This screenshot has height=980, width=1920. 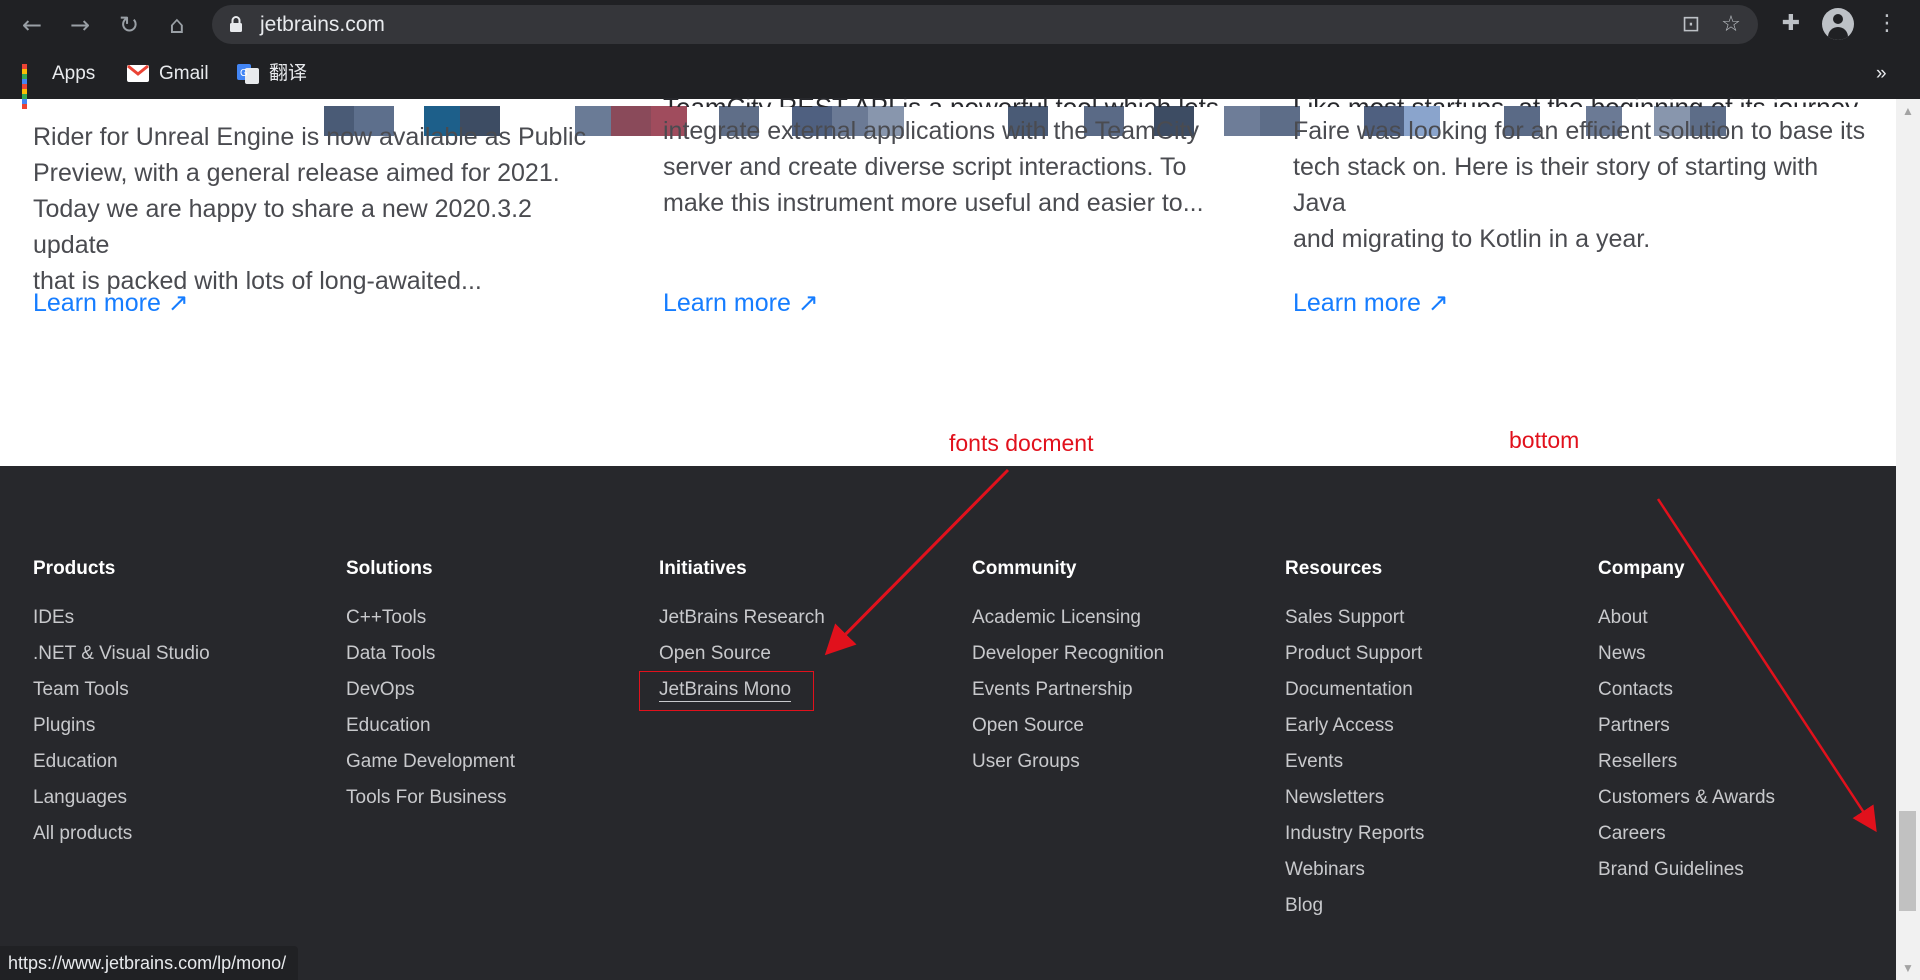 I want to click on arrow-to-jetbrains-mono, so click(x=917, y=562).